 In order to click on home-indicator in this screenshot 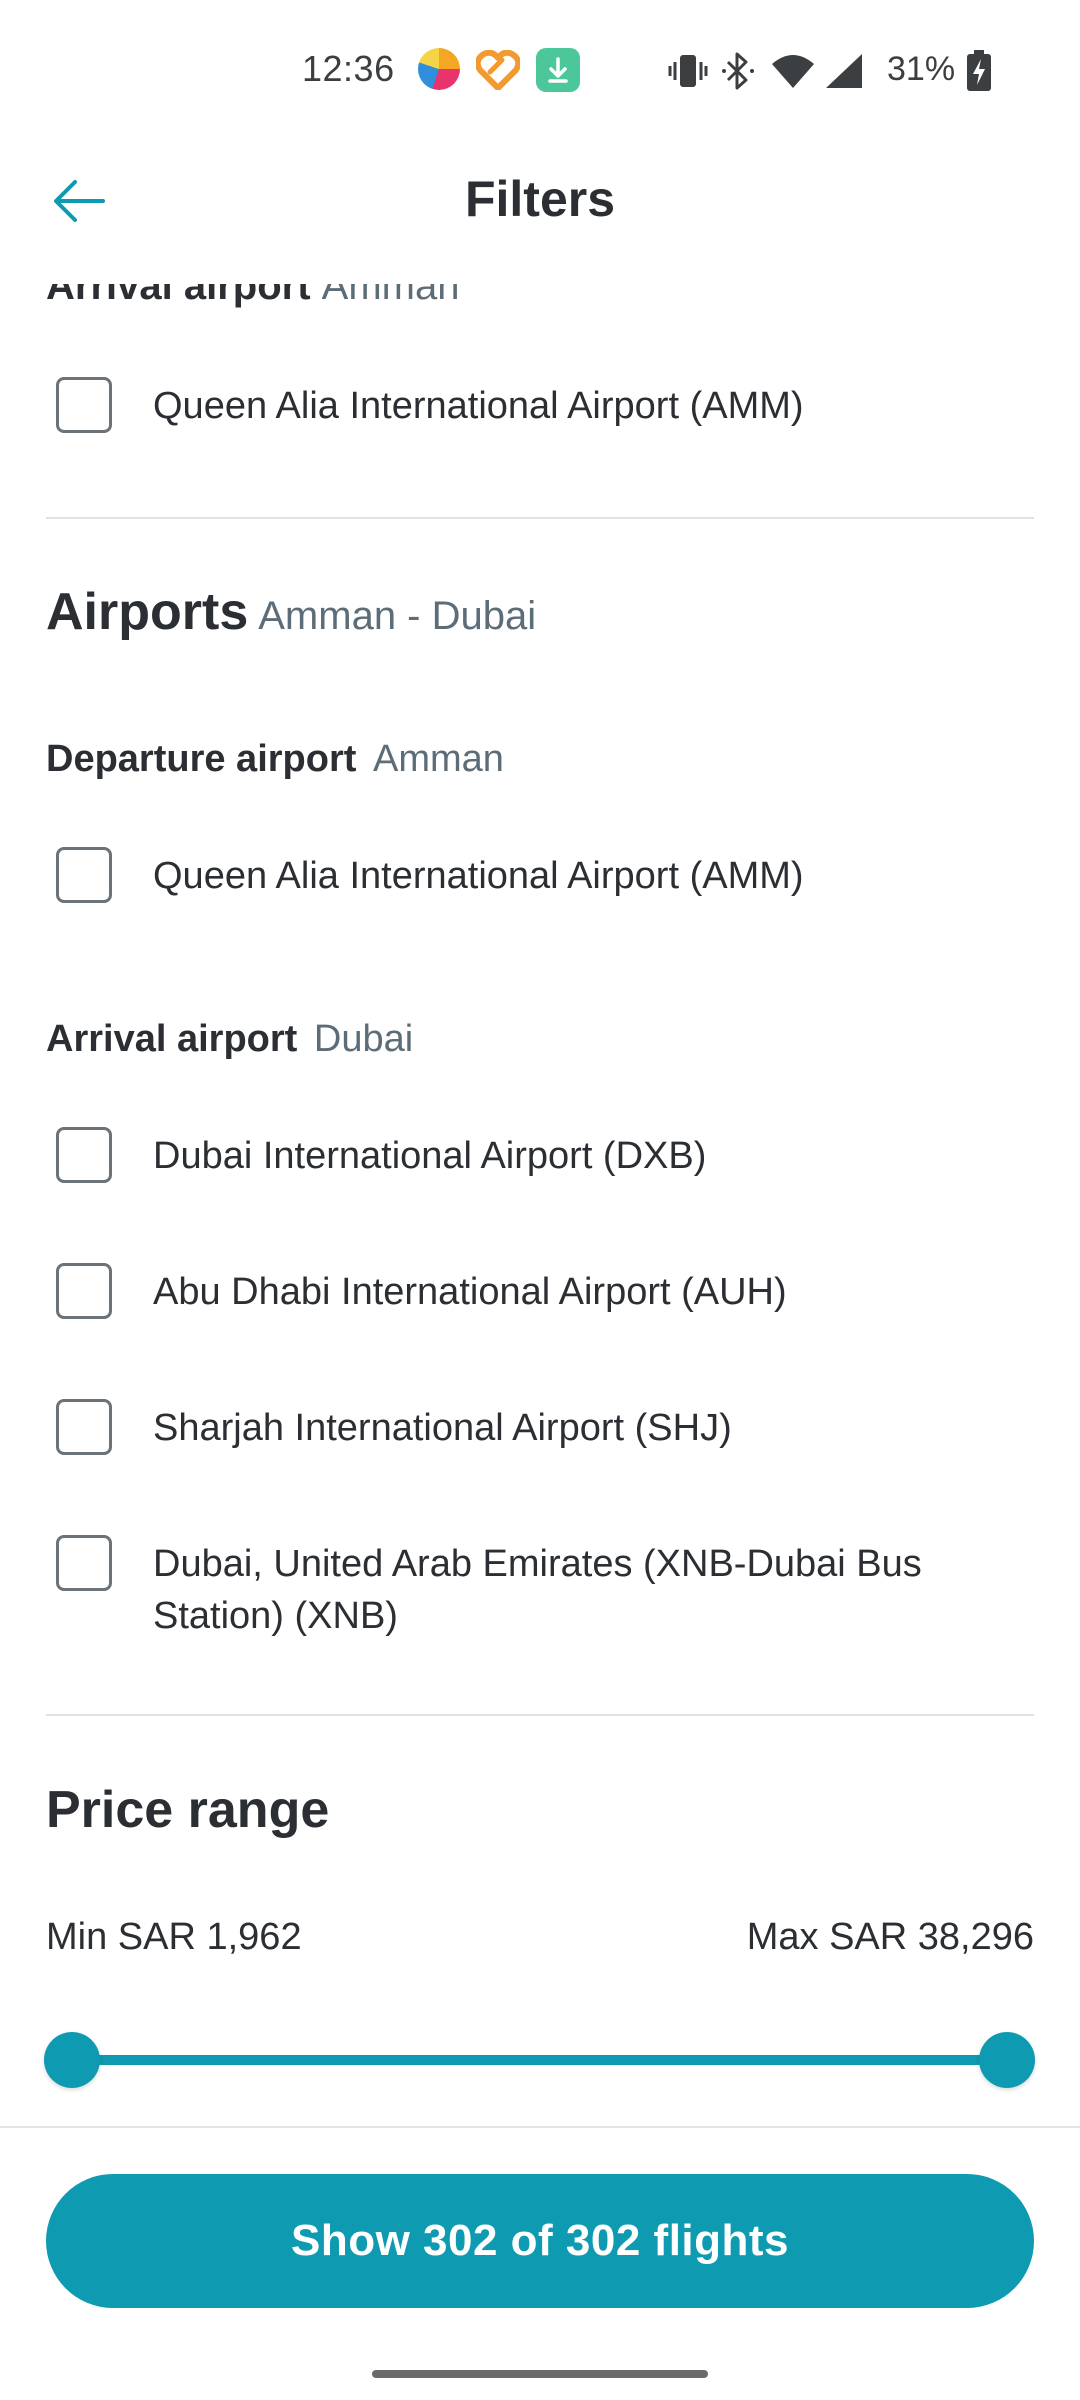, I will do `click(540, 2374)`.